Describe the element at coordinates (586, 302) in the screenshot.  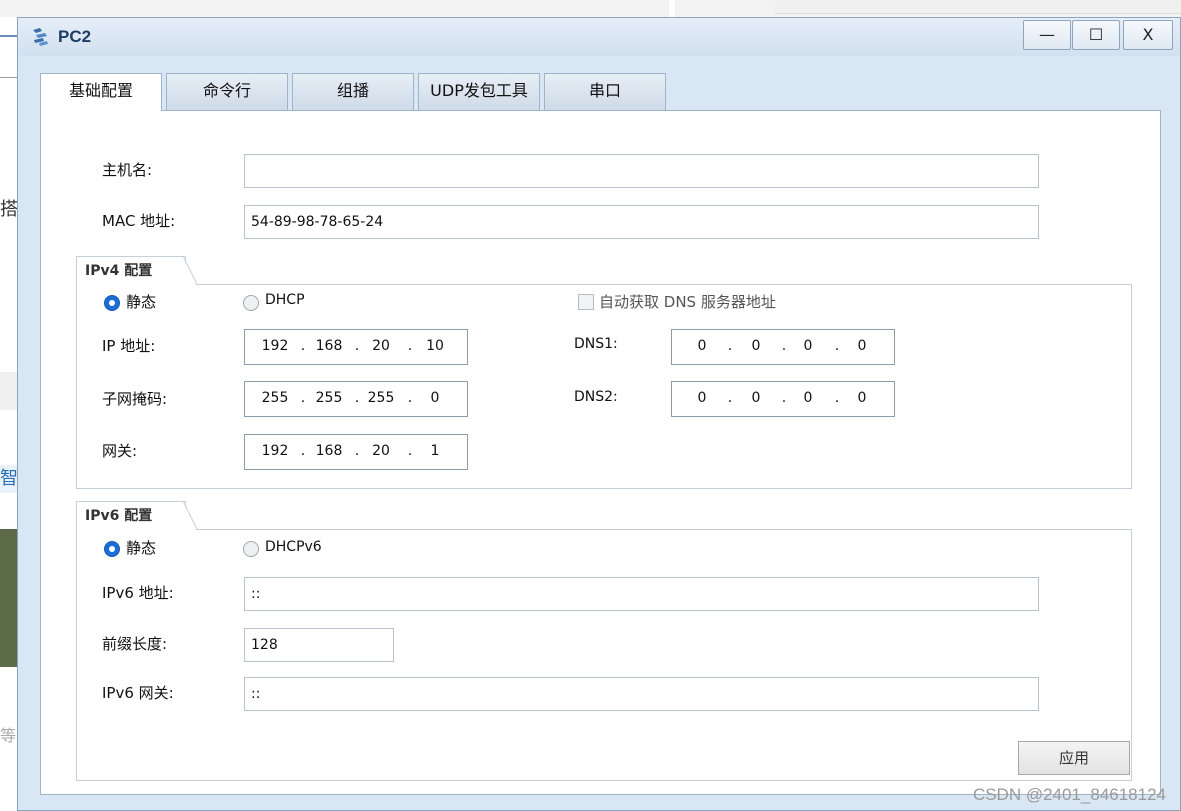
I see `auto-dns-checkbox` at that location.